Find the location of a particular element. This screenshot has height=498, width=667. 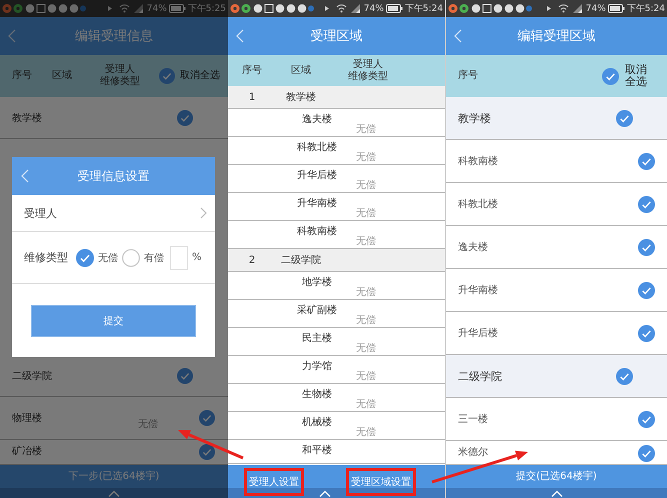

building-name: 和平楼 is located at coordinates (317, 451).